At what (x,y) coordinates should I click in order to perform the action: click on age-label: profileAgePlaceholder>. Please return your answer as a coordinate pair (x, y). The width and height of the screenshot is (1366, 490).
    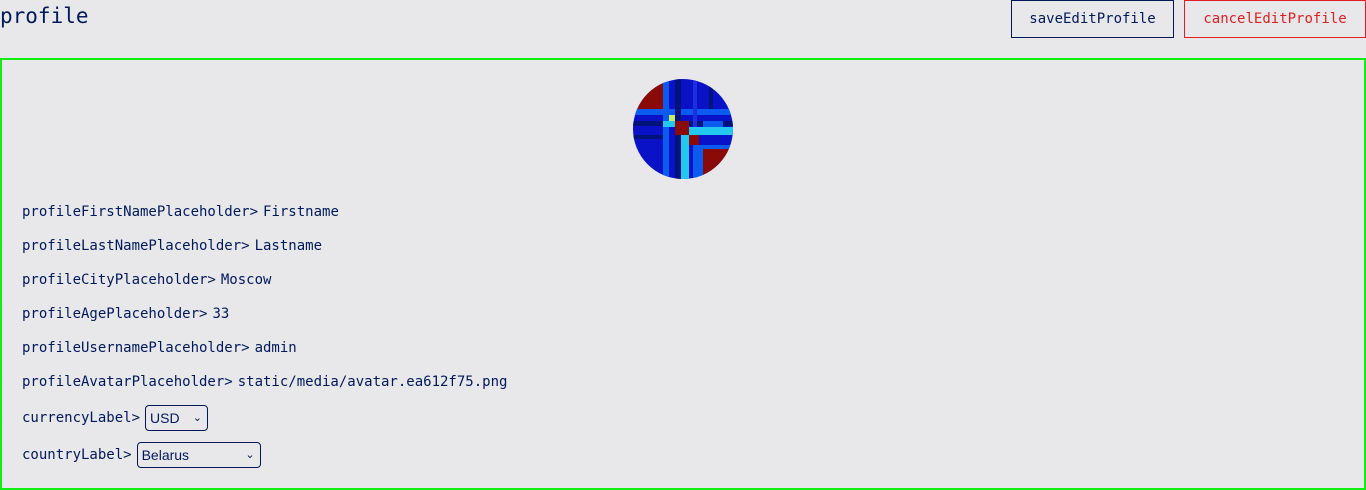
    Looking at the image, I should click on (115, 314).